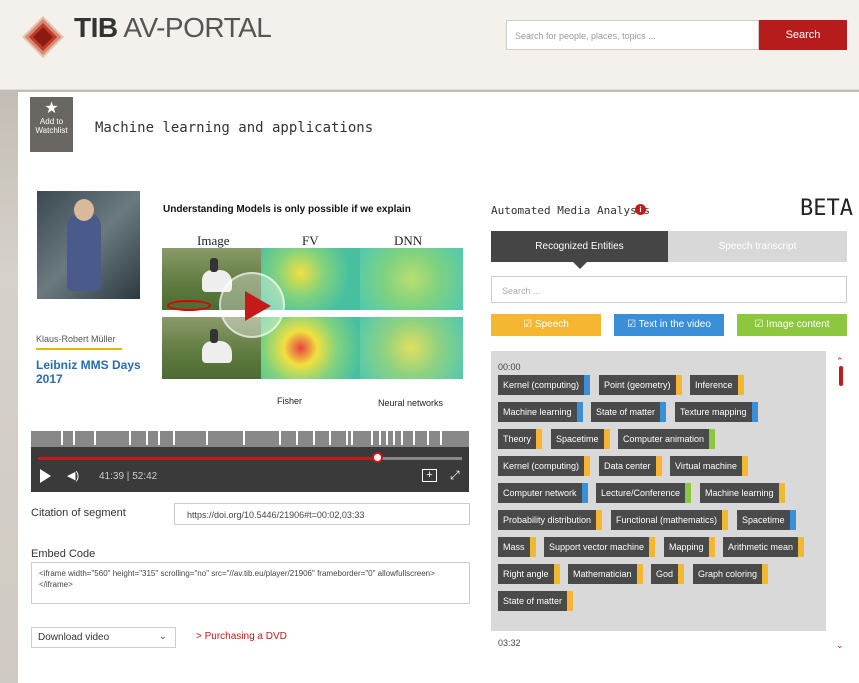  I want to click on entity-chip: Mathematician, so click(605, 574).